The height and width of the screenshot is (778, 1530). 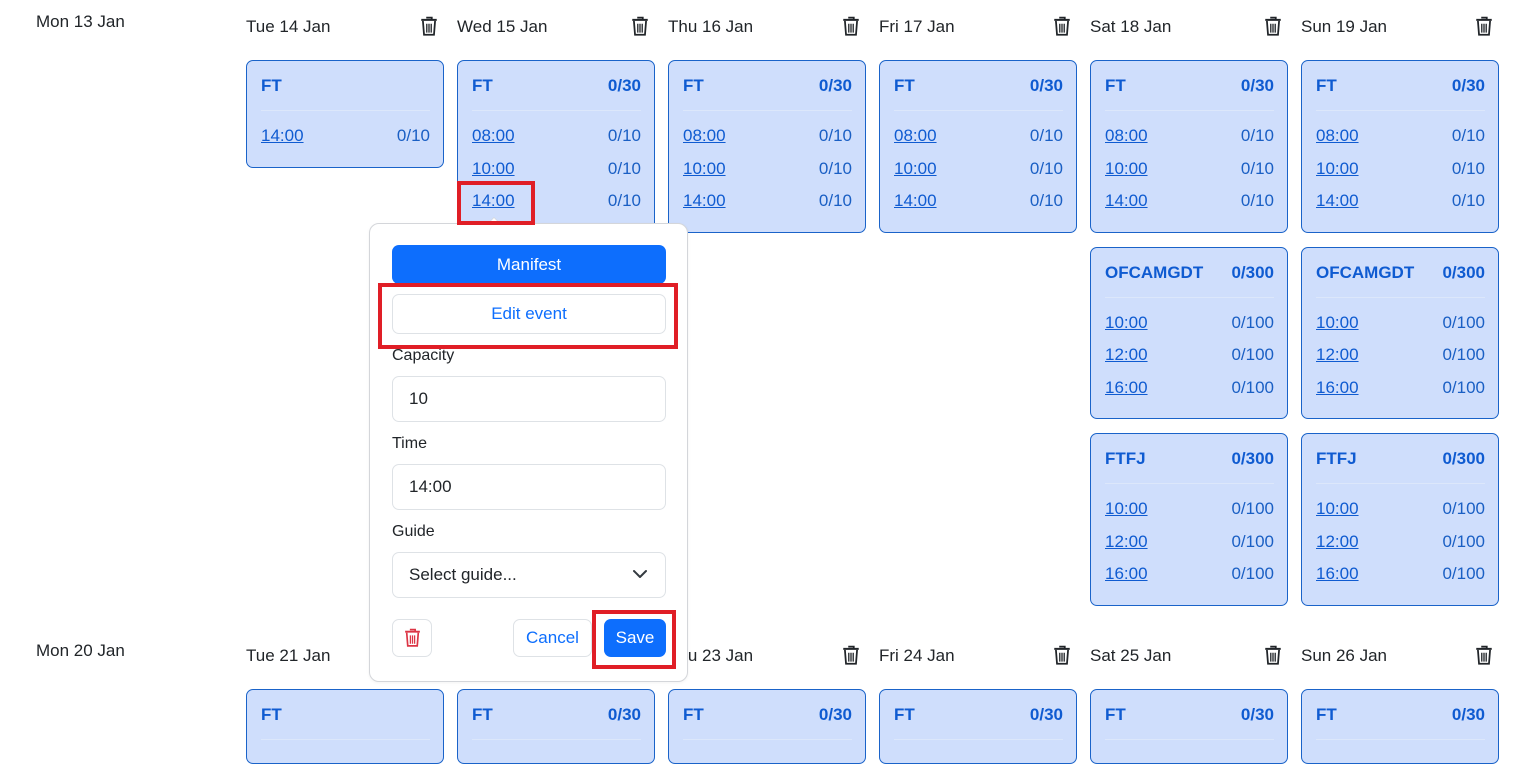 I want to click on time-label: Time, so click(x=409, y=443).